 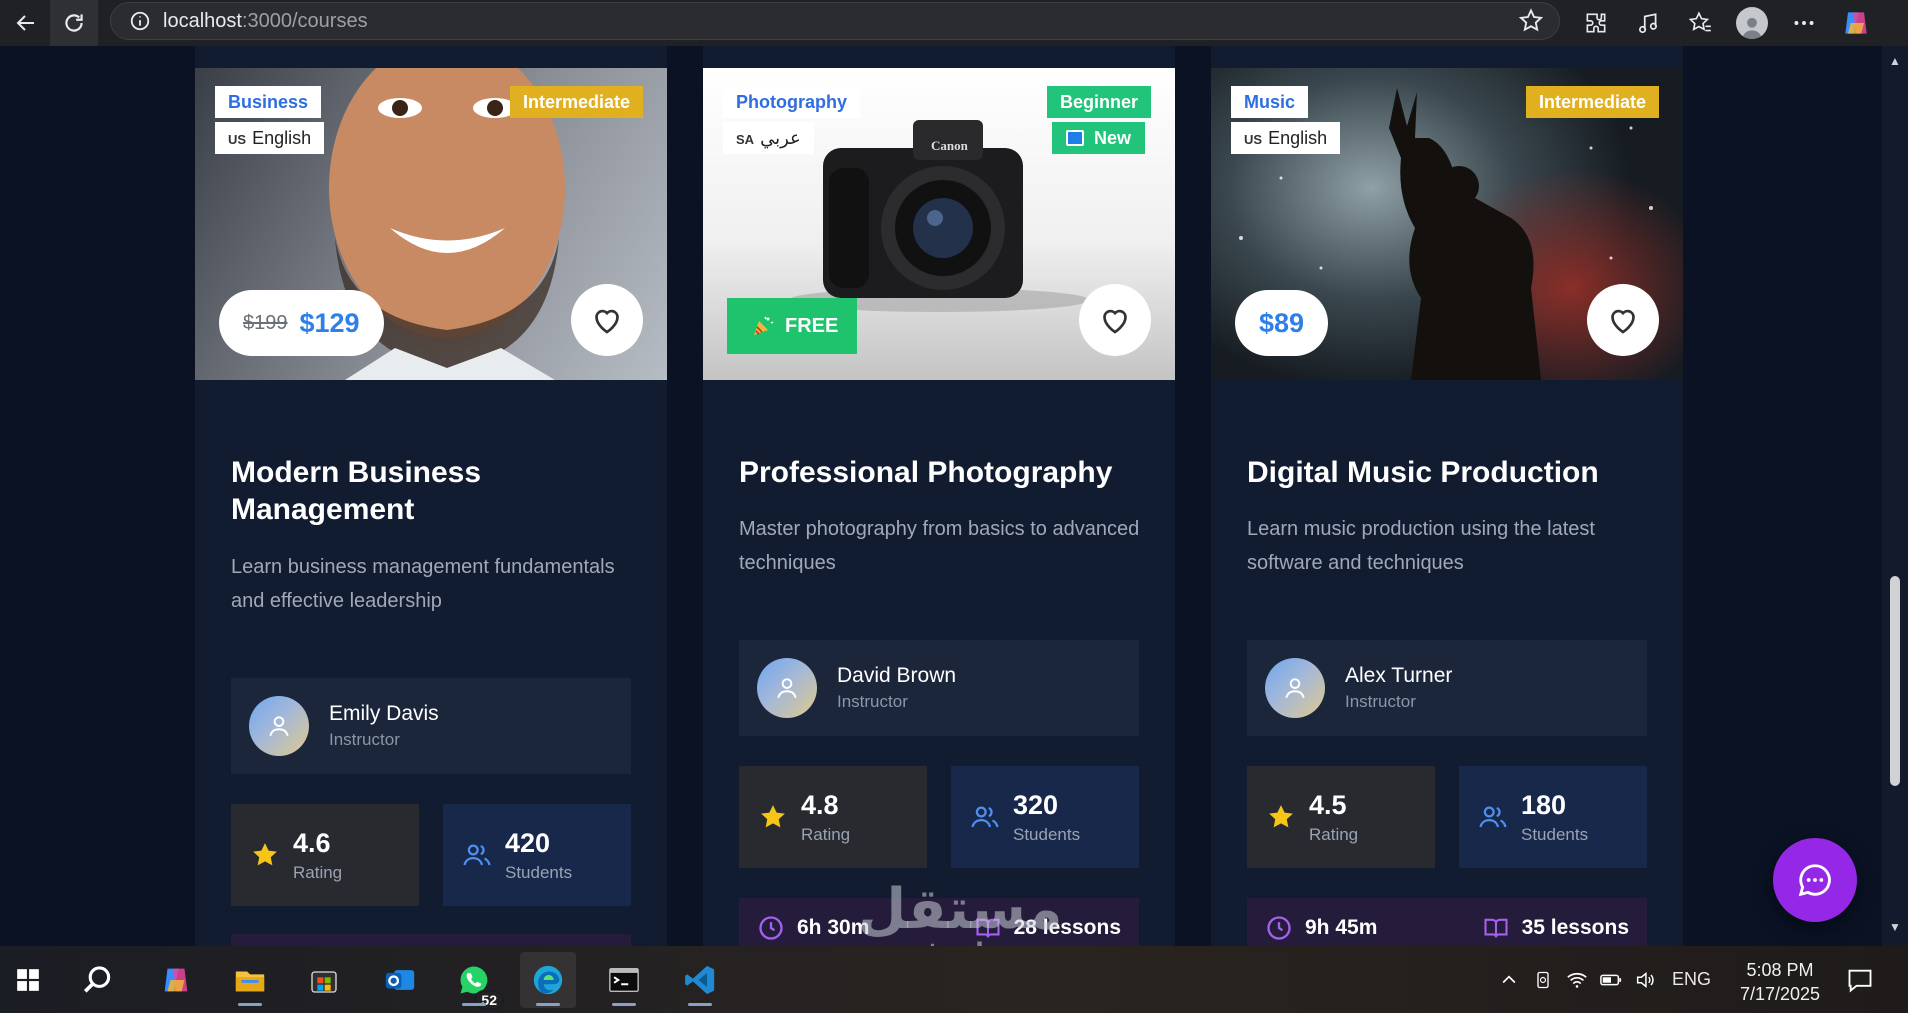 I want to click on vscode-button, so click(x=700, y=980).